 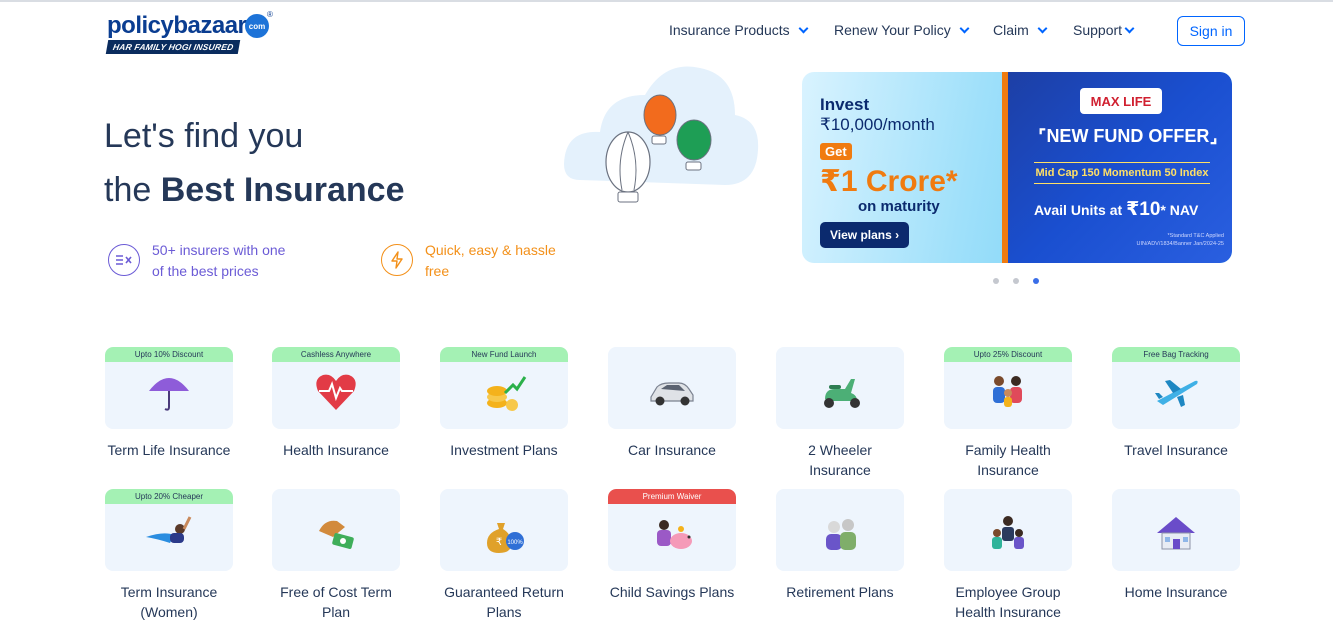 I want to click on product-label: Term Life Insurance, so click(x=169, y=450).